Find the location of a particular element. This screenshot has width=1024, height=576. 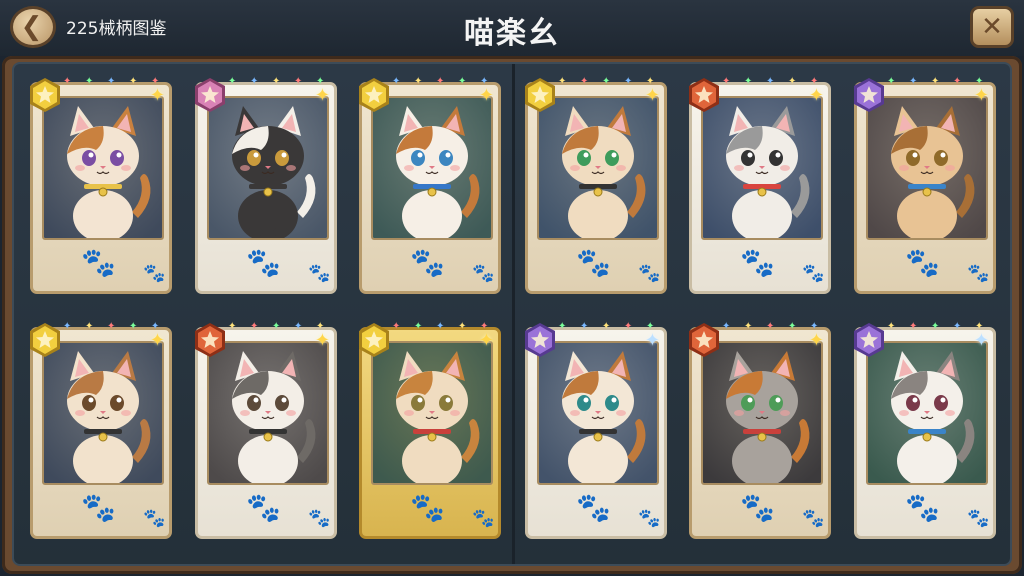

close-icon: ✕ is located at coordinates (992, 27).